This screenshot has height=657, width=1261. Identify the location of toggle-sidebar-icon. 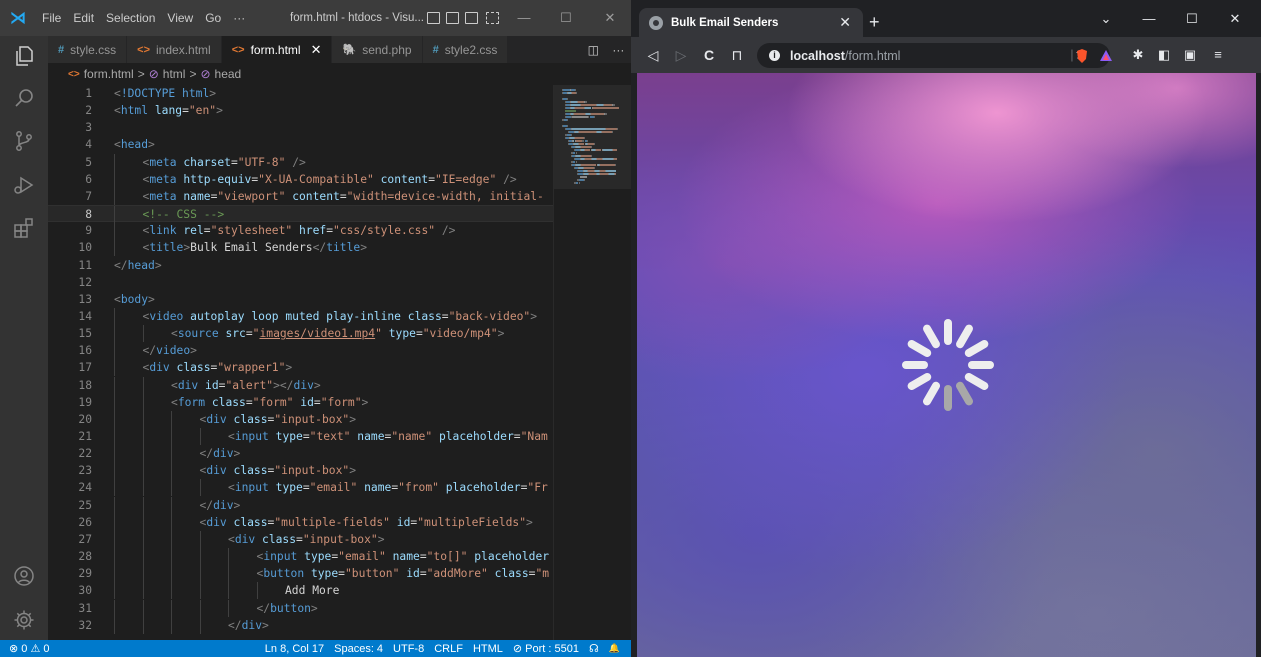
(433, 18).